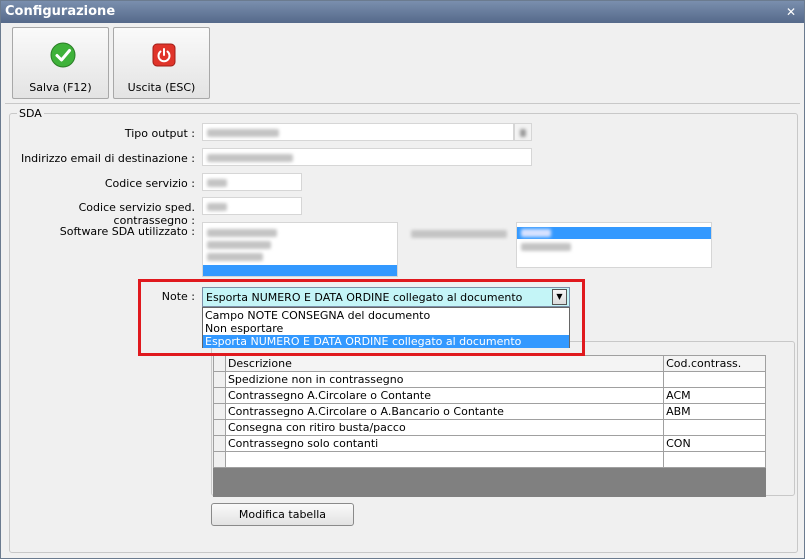  What do you see at coordinates (444, 379) in the screenshot?
I see `table-cell: Spedizione non in contrassegno` at bounding box center [444, 379].